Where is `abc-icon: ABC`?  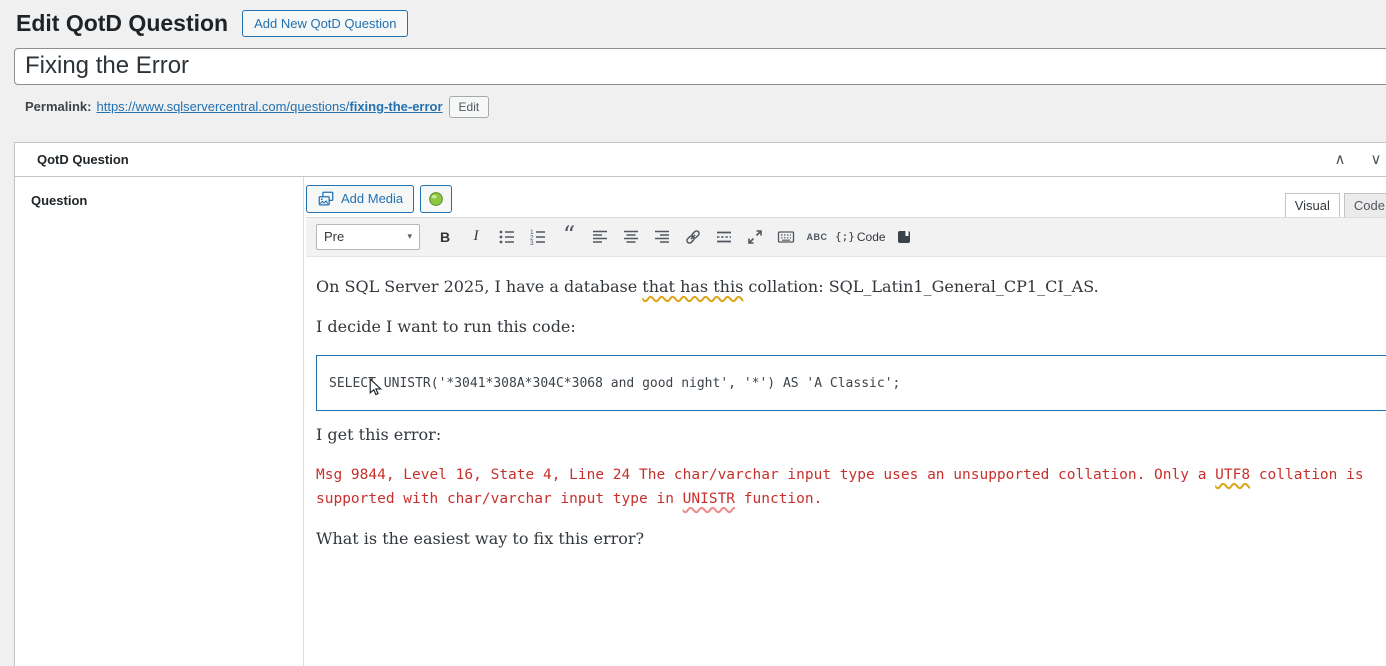 abc-icon: ABC is located at coordinates (817, 236).